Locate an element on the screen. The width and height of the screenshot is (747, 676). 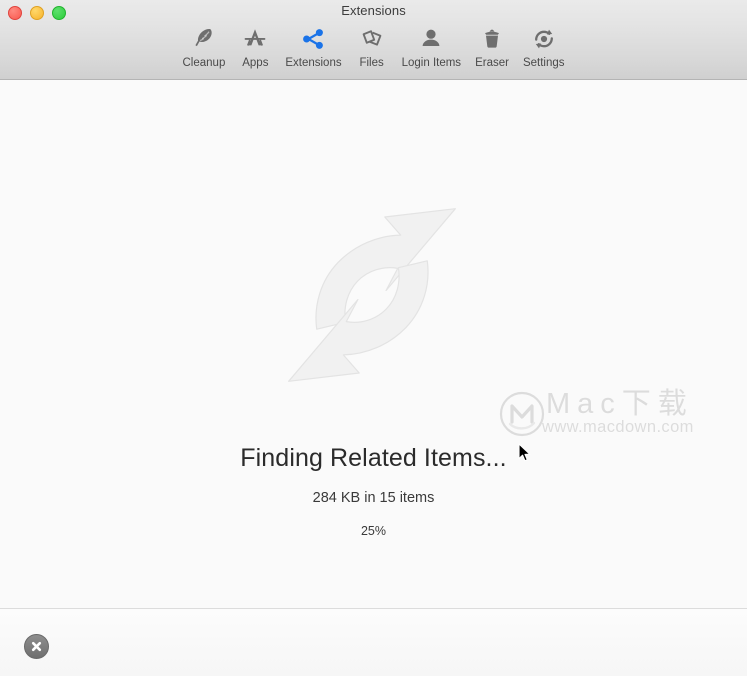
toolbar-label-settings: Settings is located at coordinates (543, 63).